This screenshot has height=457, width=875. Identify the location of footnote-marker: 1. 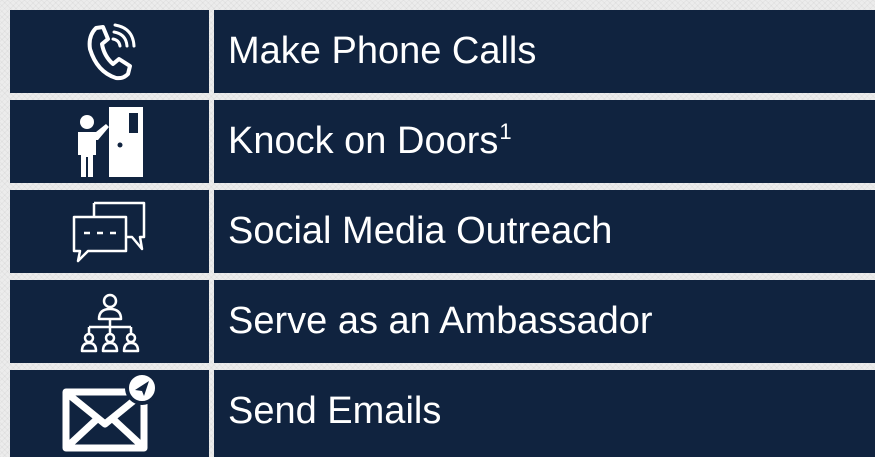
(505, 131).